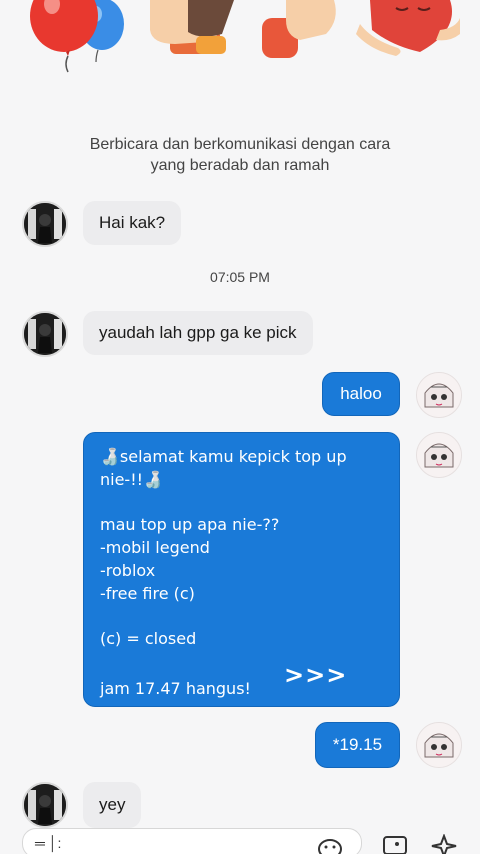 The width and height of the screenshot is (480, 854). I want to click on message-line: mau top up apa nie-??, so click(190, 524).